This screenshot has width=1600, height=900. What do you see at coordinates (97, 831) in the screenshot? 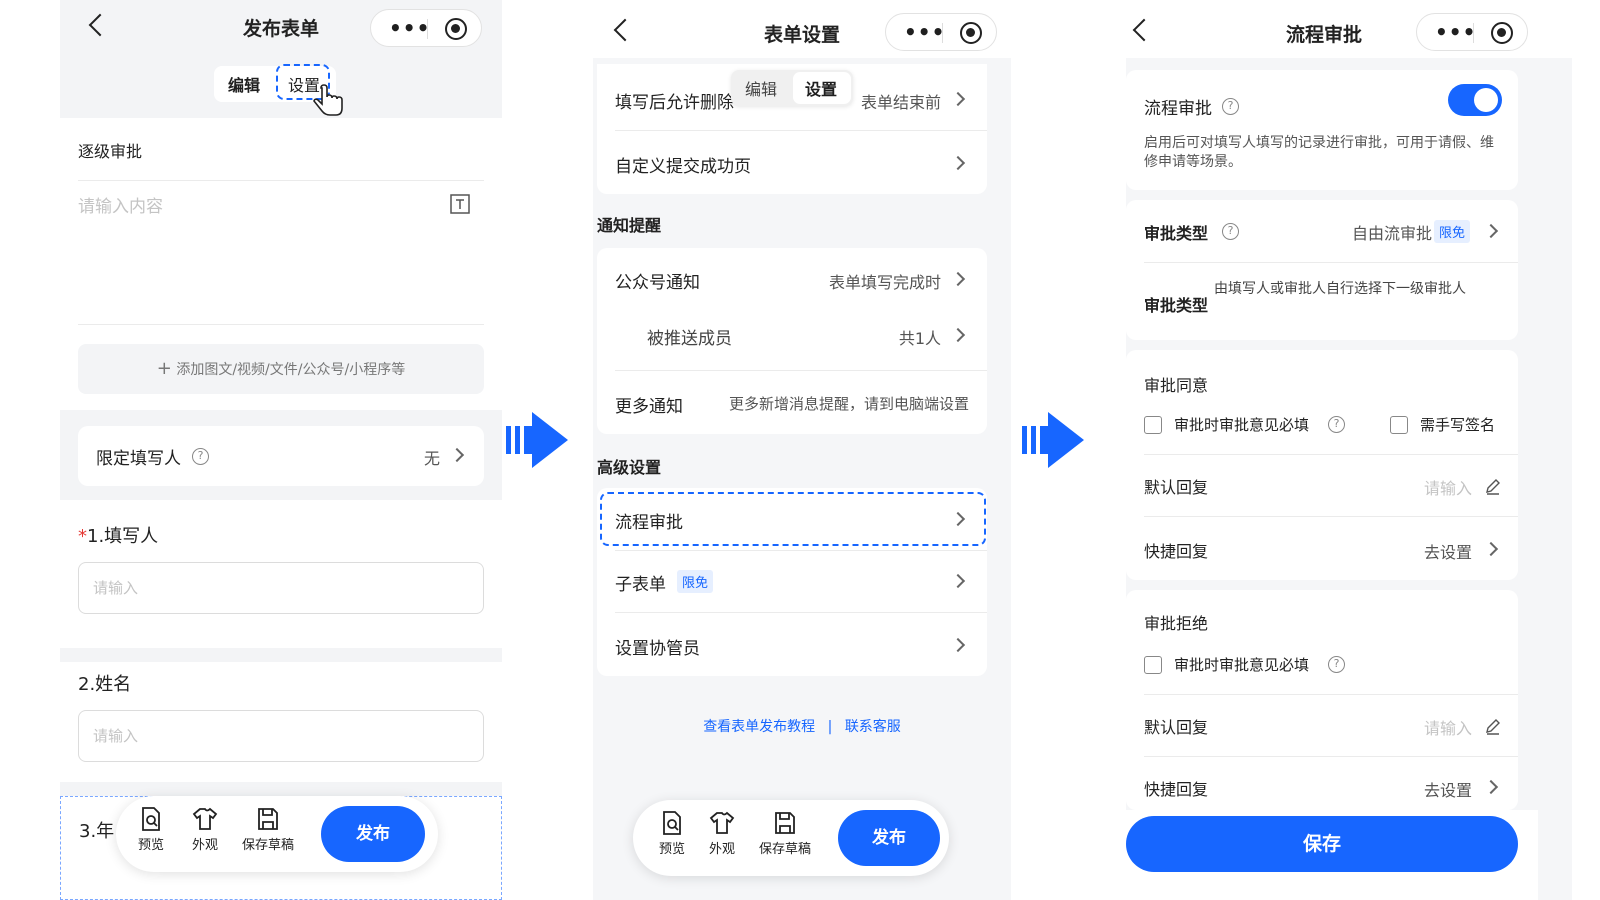
I see `field-label: 3.年` at bounding box center [97, 831].